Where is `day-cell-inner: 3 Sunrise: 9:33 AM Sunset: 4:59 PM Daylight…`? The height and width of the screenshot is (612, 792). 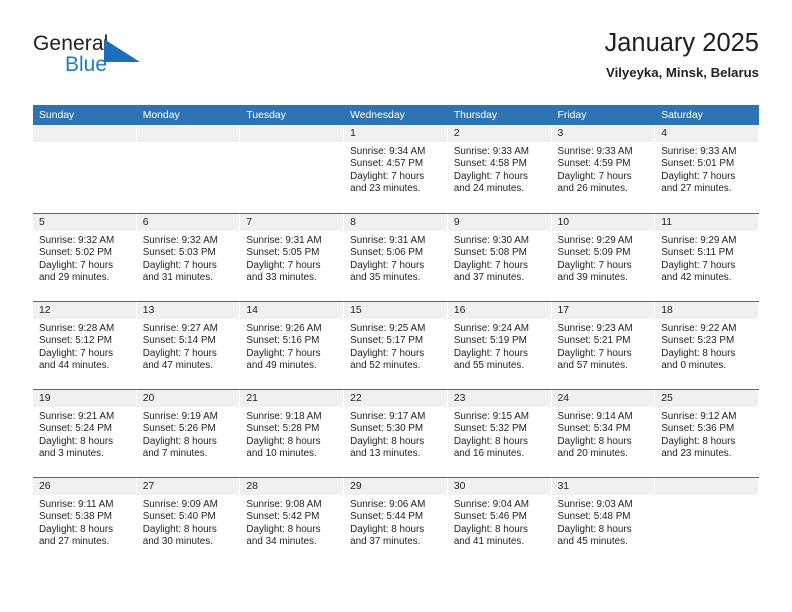 day-cell-inner: 3 Sunrise: 9:33 AM Sunset: 4:59 PM Daylight… is located at coordinates (603, 169).